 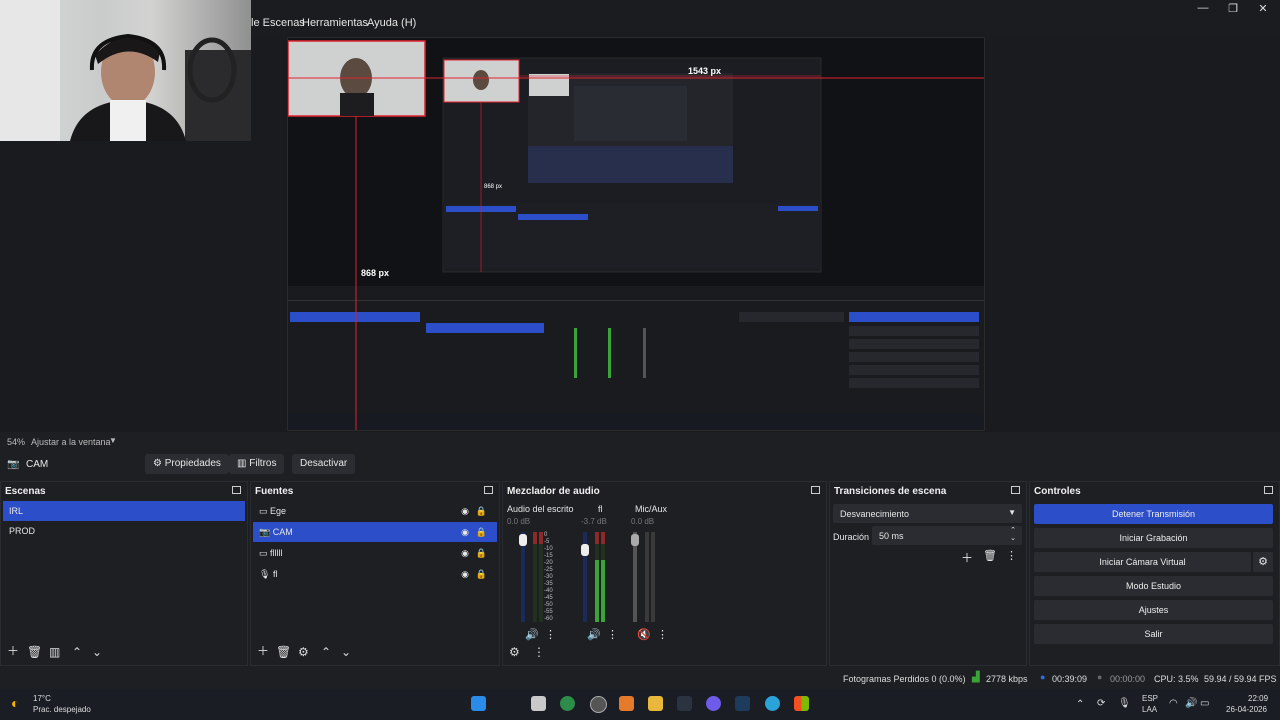 I want to click on edge-icon, so click(x=772, y=703).